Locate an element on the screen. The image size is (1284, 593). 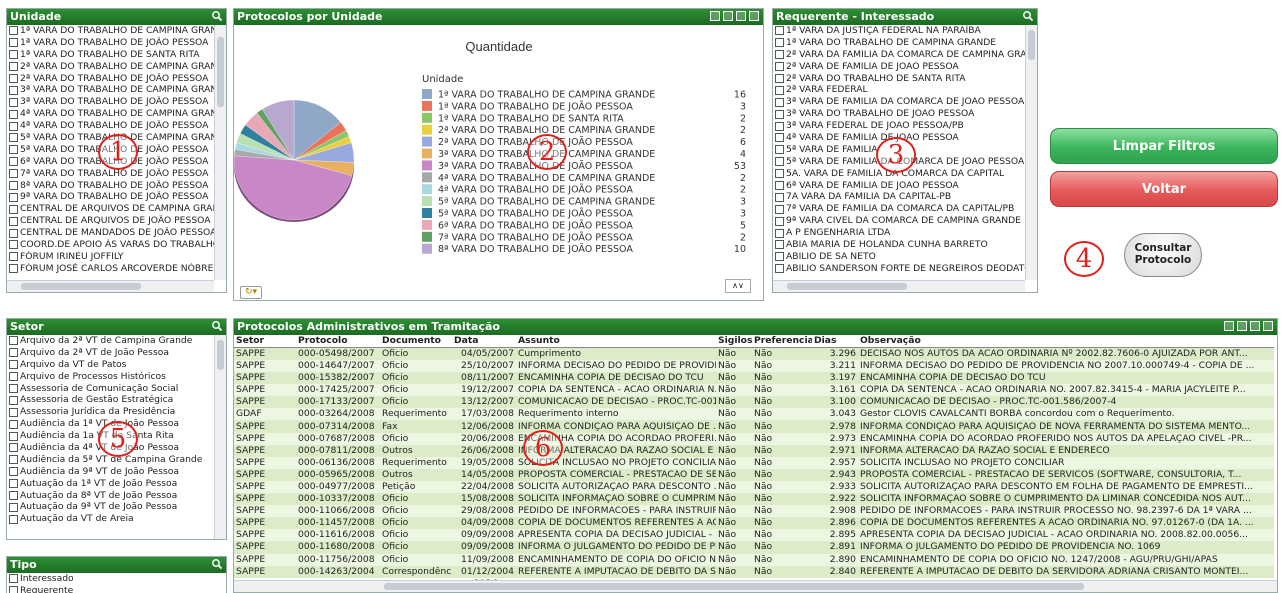
list-item: CENTRAL DE ARQUIVOS DE CAMPINA GRANDE is located at coordinates (110, 209).